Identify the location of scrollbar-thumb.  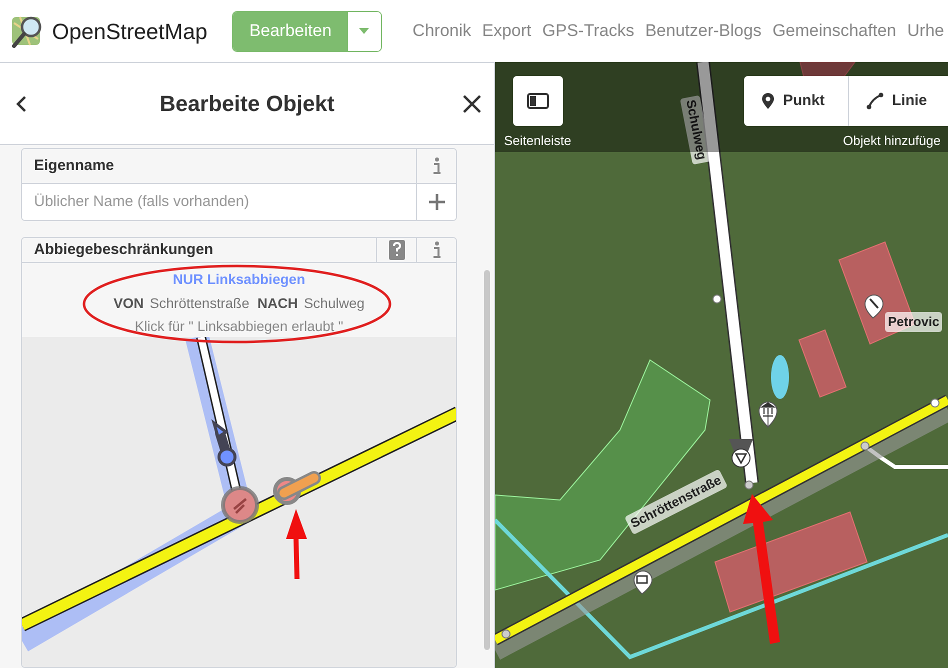
(487, 460).